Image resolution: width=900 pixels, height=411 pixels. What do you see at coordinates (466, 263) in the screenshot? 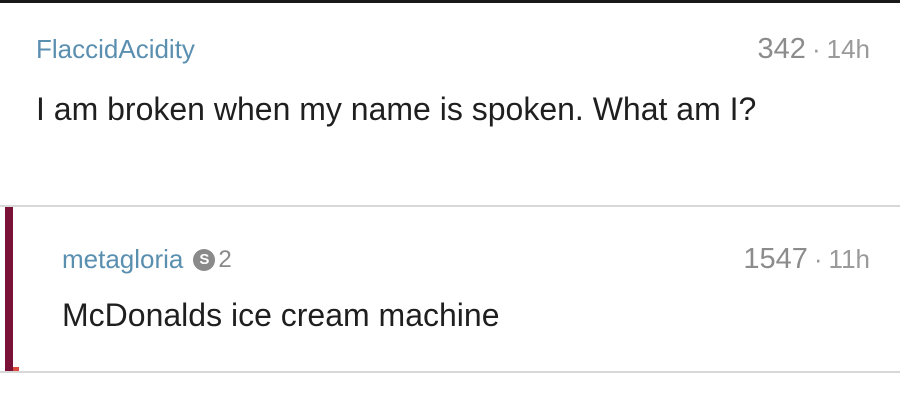
I see `comment-header: metagloria S2 1547 · 11h` at bounding box center [466, 263].